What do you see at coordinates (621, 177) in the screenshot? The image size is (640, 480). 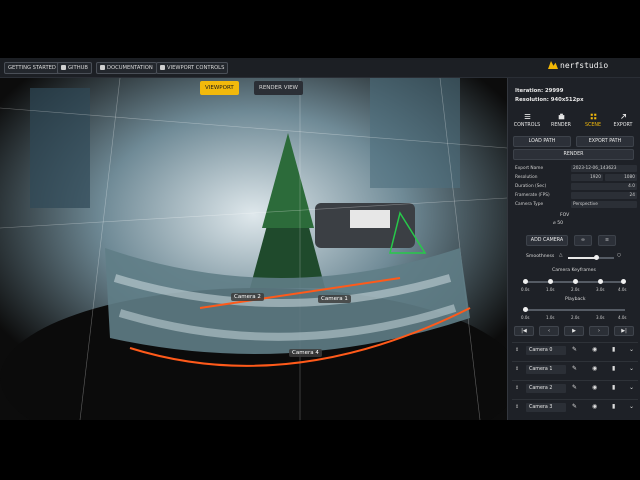 I see `resolution-height-input: 1080` at bounding box center [621, 177].